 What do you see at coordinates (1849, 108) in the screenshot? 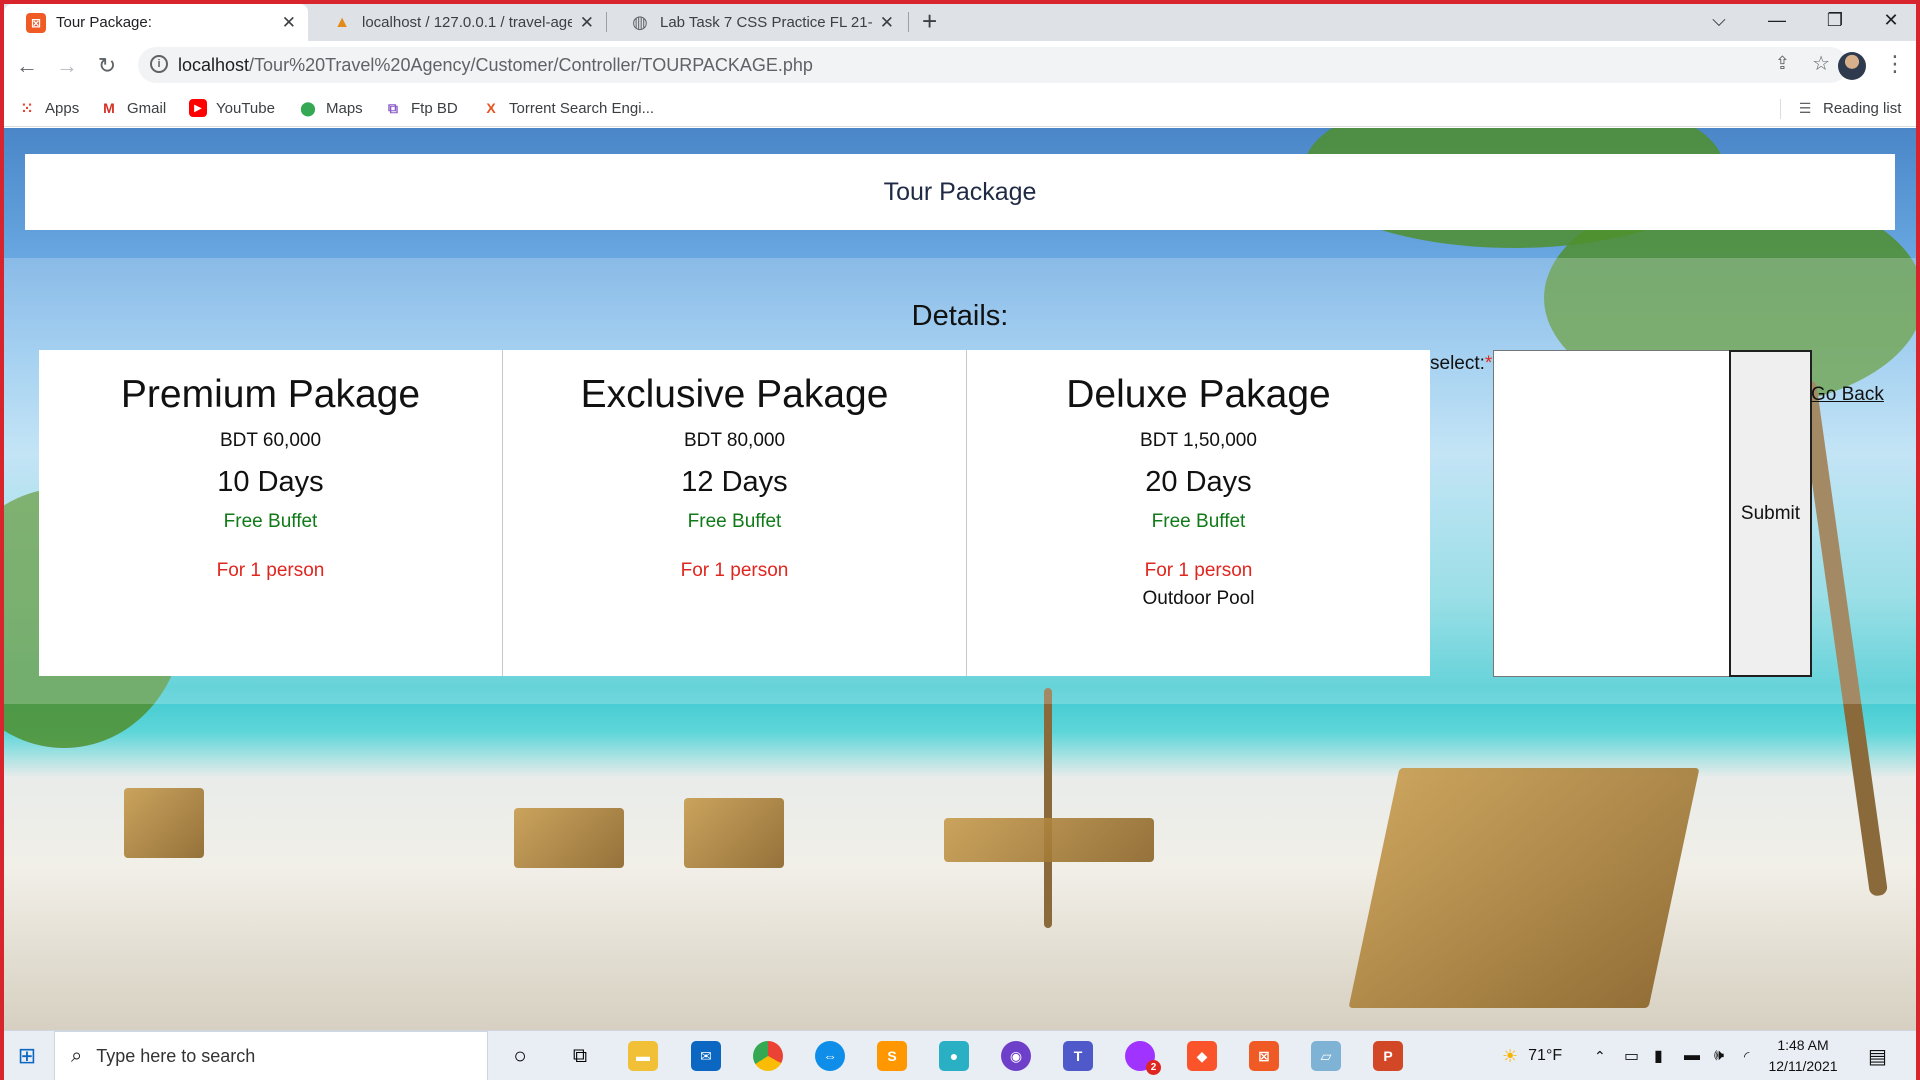
I see `reading-list-button: ☰ Reading list` at bounding box center [1849, 108].